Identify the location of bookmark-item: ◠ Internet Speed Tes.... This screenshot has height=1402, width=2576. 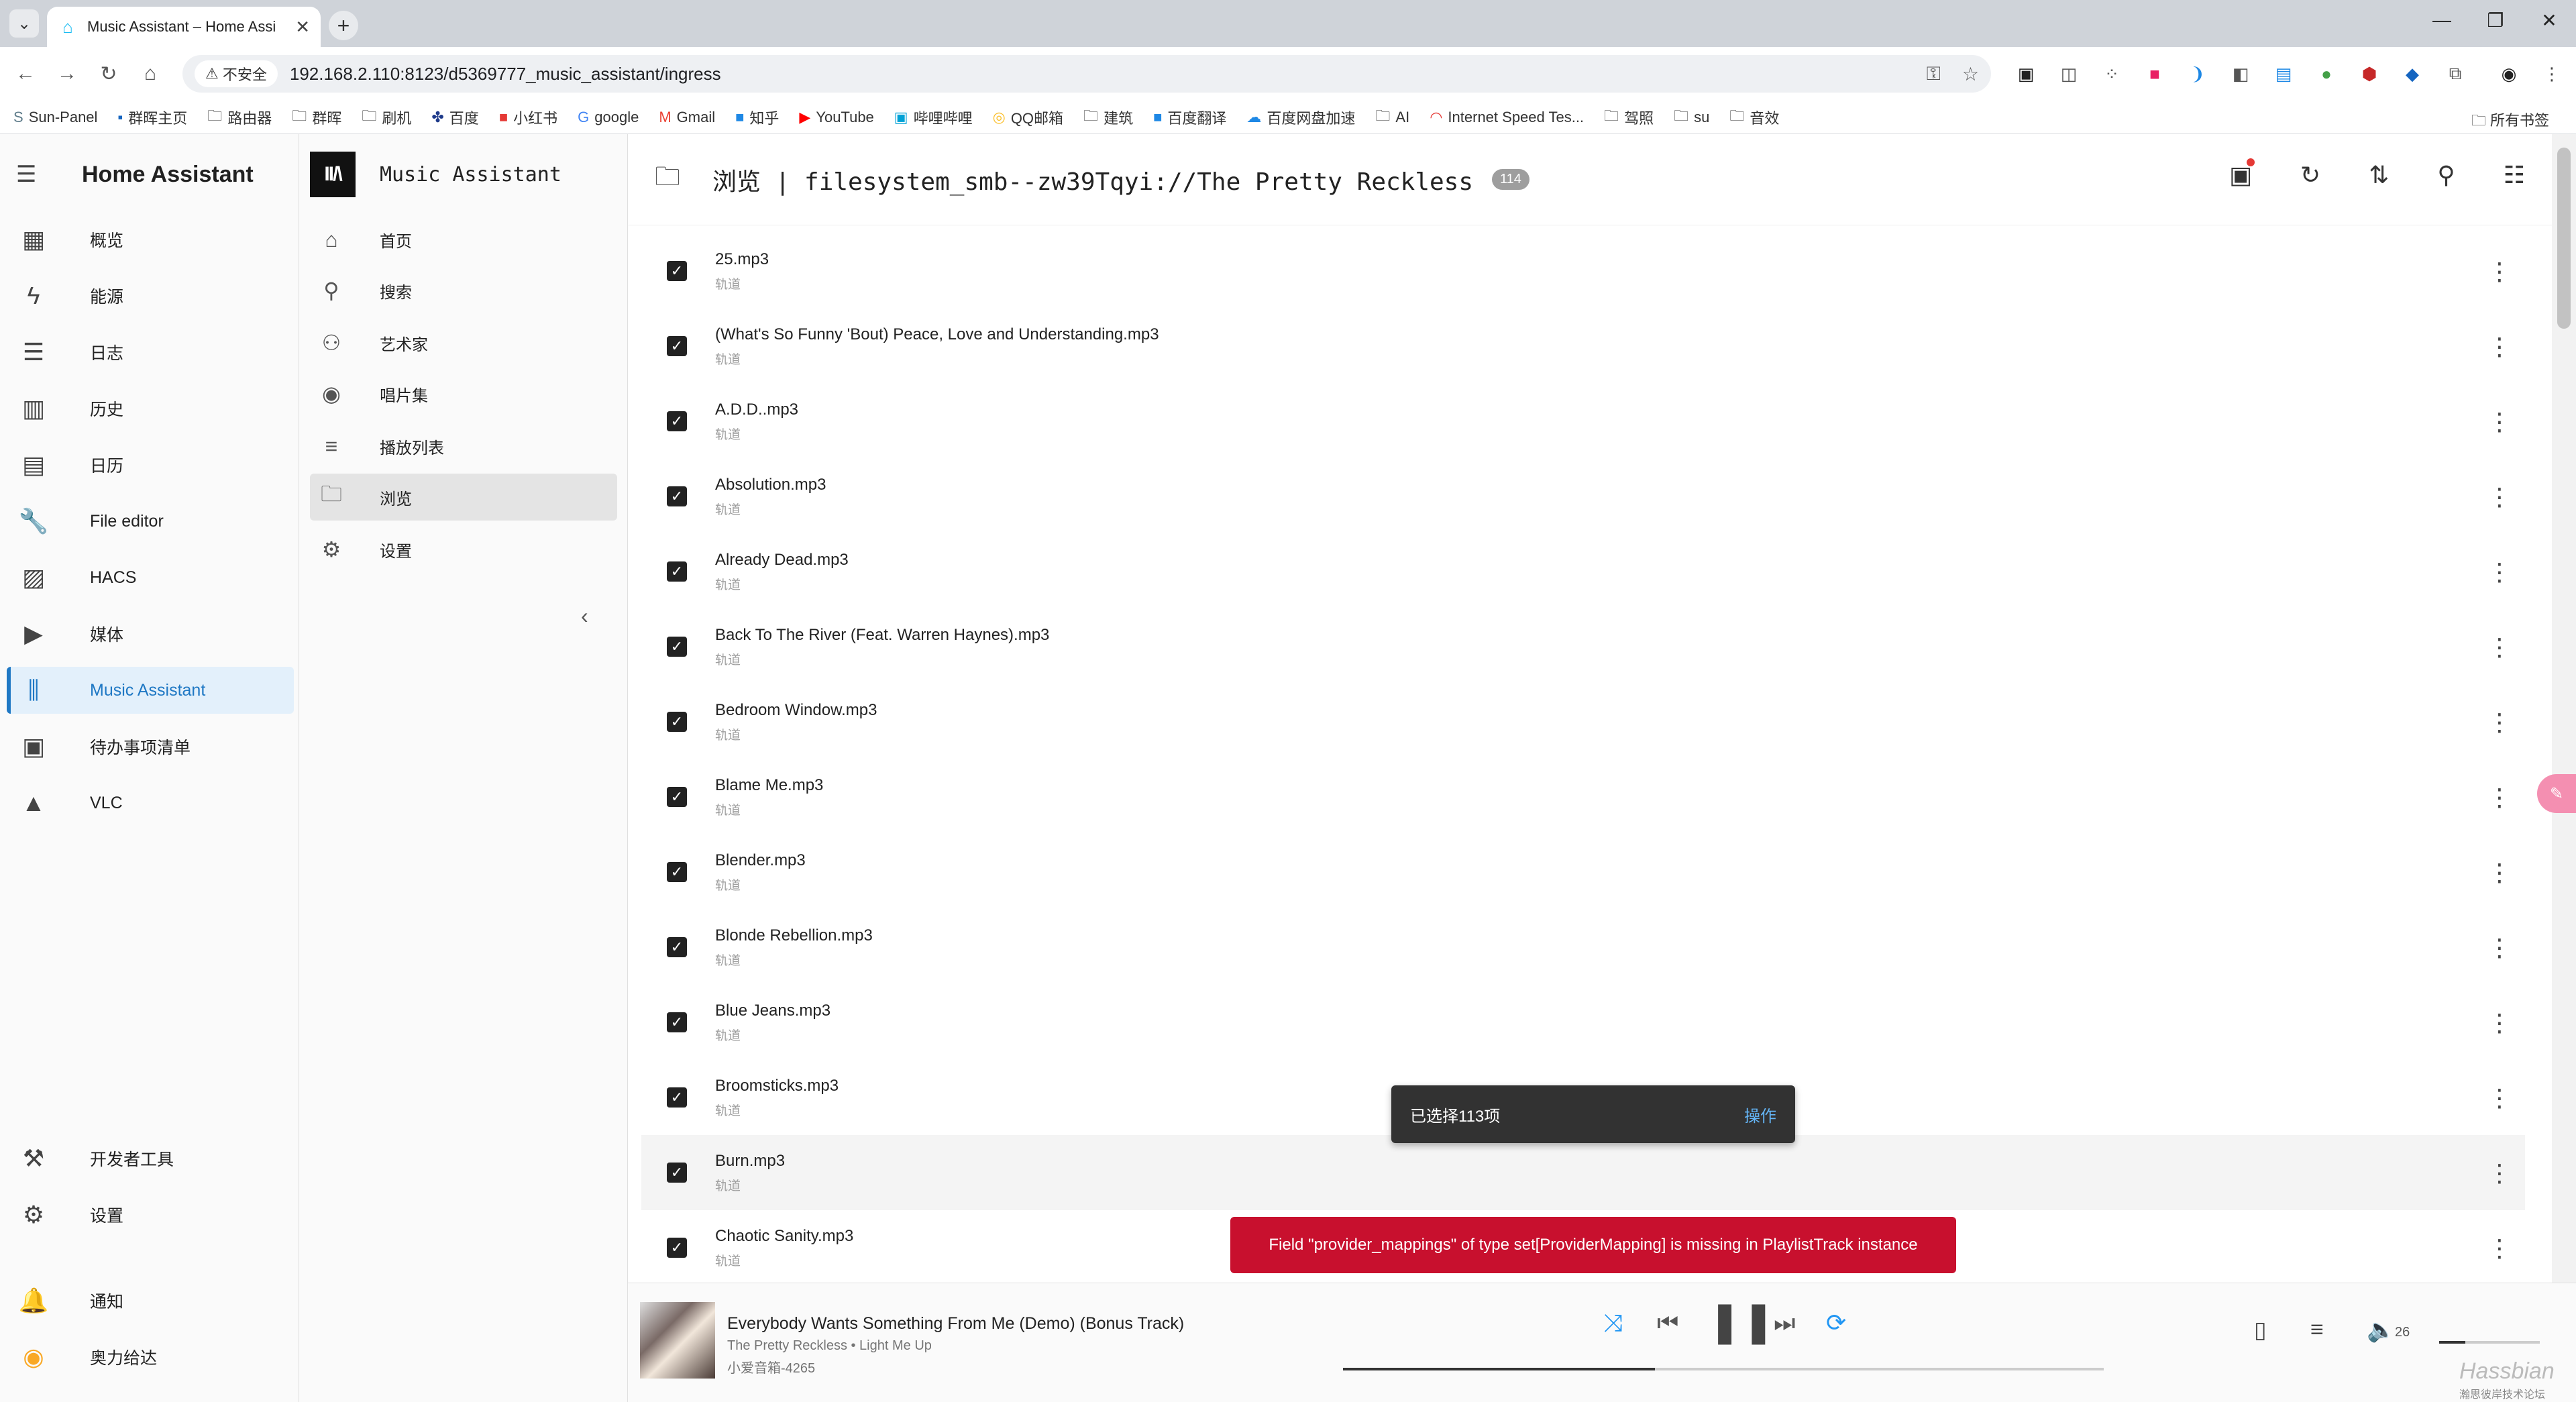
(1507, 118).